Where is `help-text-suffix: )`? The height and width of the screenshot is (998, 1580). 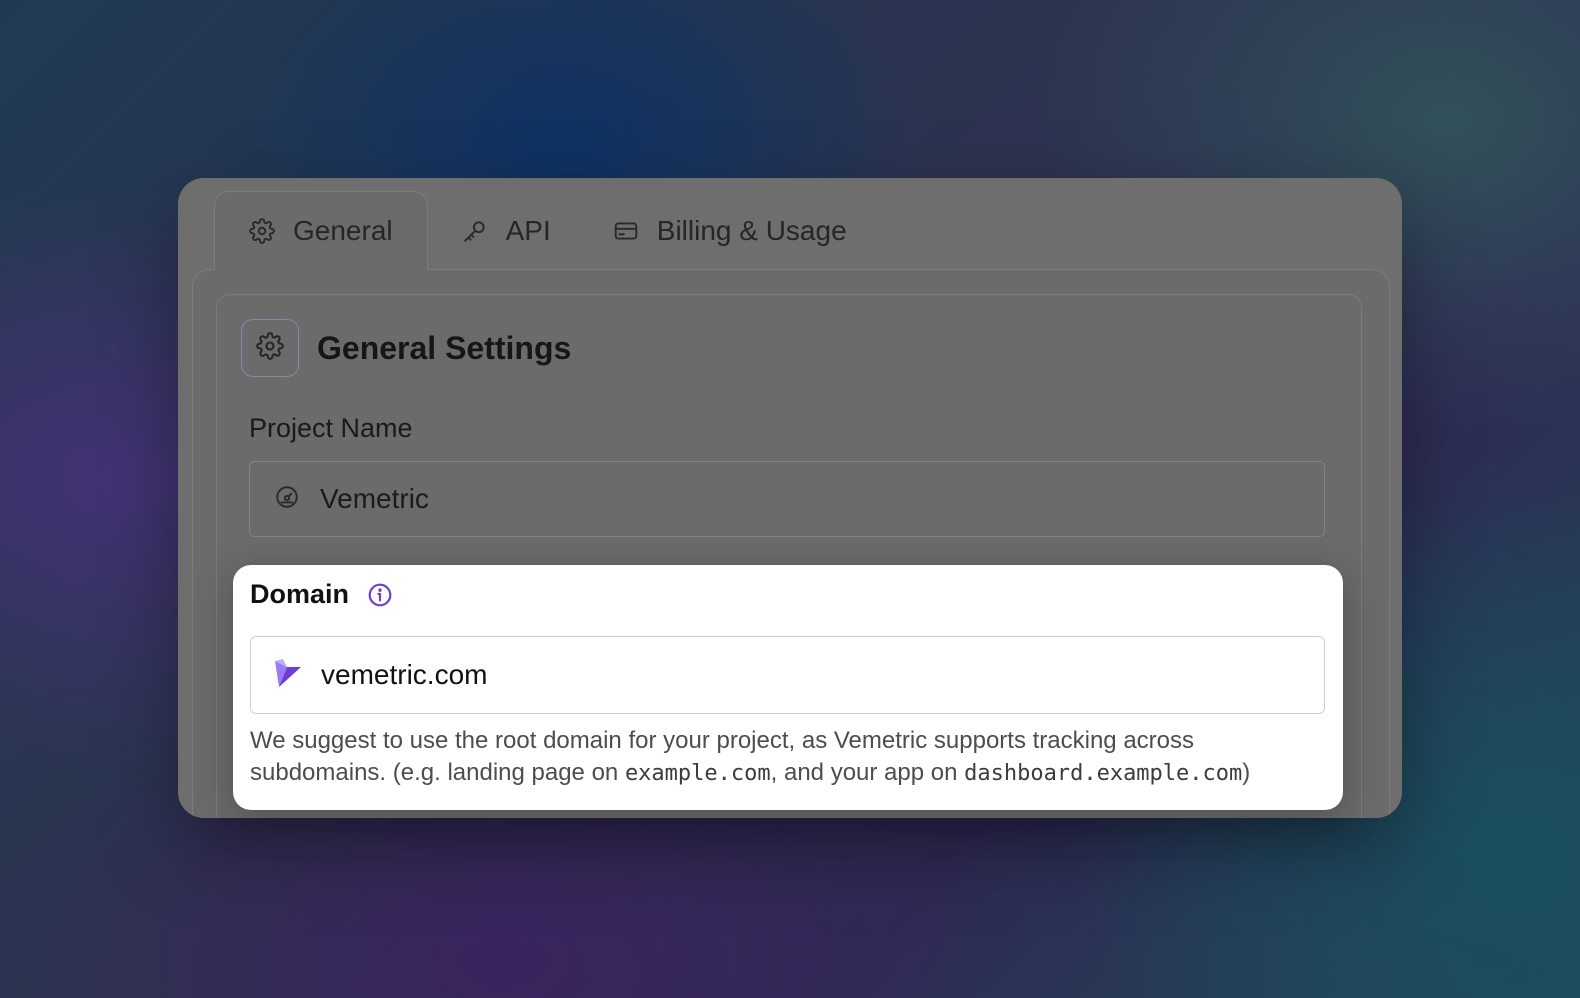
help-text-suffix: ) is located at coordinates (1246, 772).